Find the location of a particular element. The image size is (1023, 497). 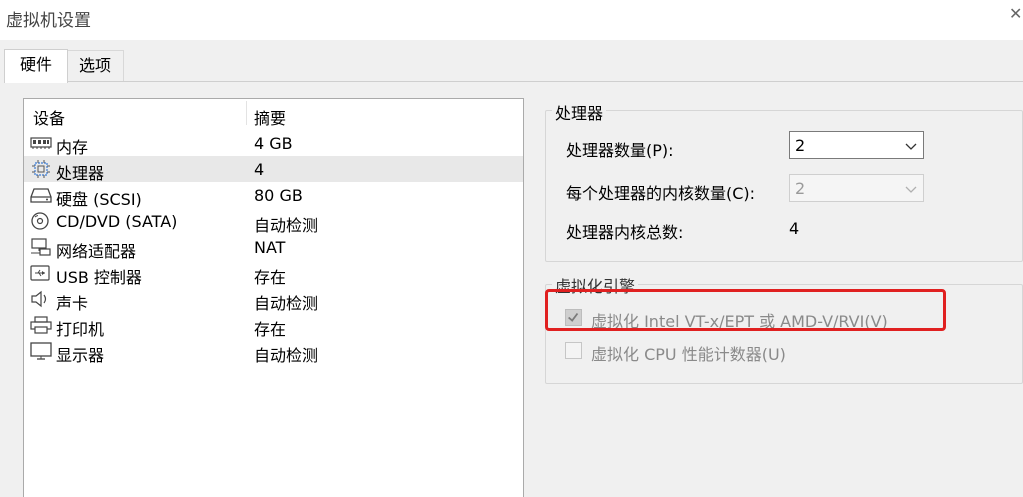

processor-count-value: 2 is located at coordinates (800, 145).